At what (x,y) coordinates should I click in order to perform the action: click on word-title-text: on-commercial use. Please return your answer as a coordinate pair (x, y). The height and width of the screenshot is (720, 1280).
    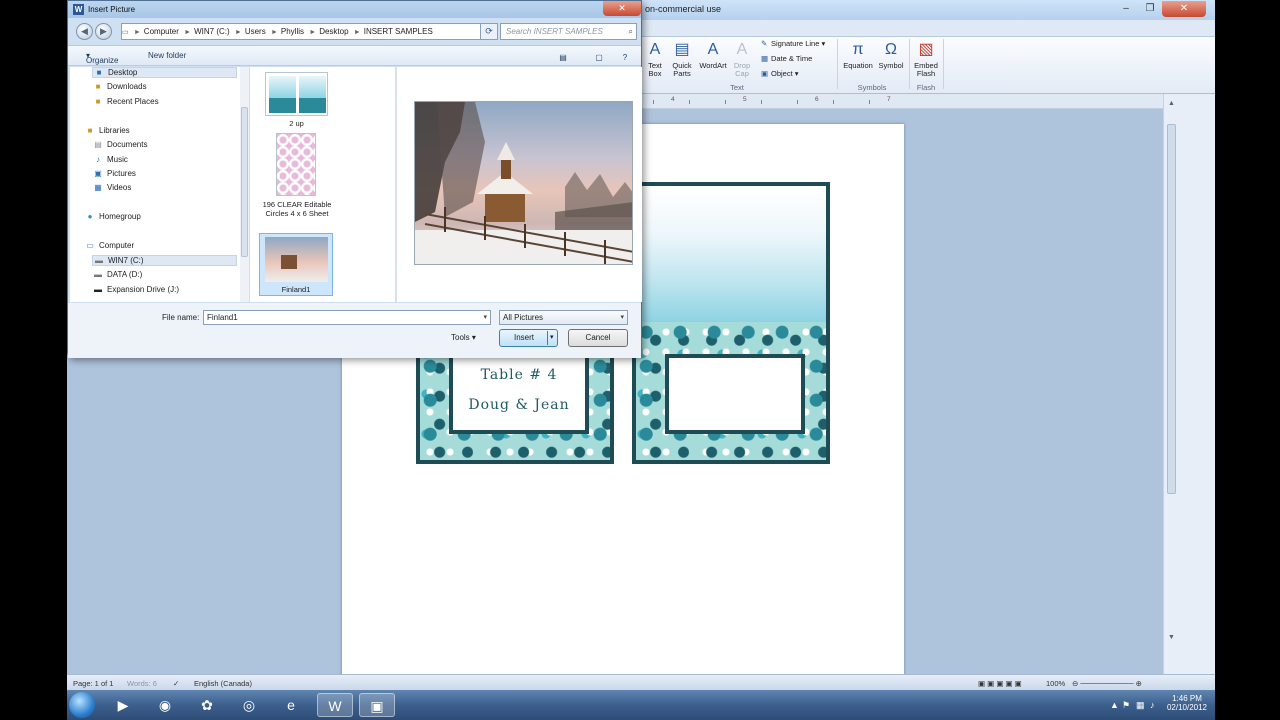
    Looking at the image, I should click on (683, 9).